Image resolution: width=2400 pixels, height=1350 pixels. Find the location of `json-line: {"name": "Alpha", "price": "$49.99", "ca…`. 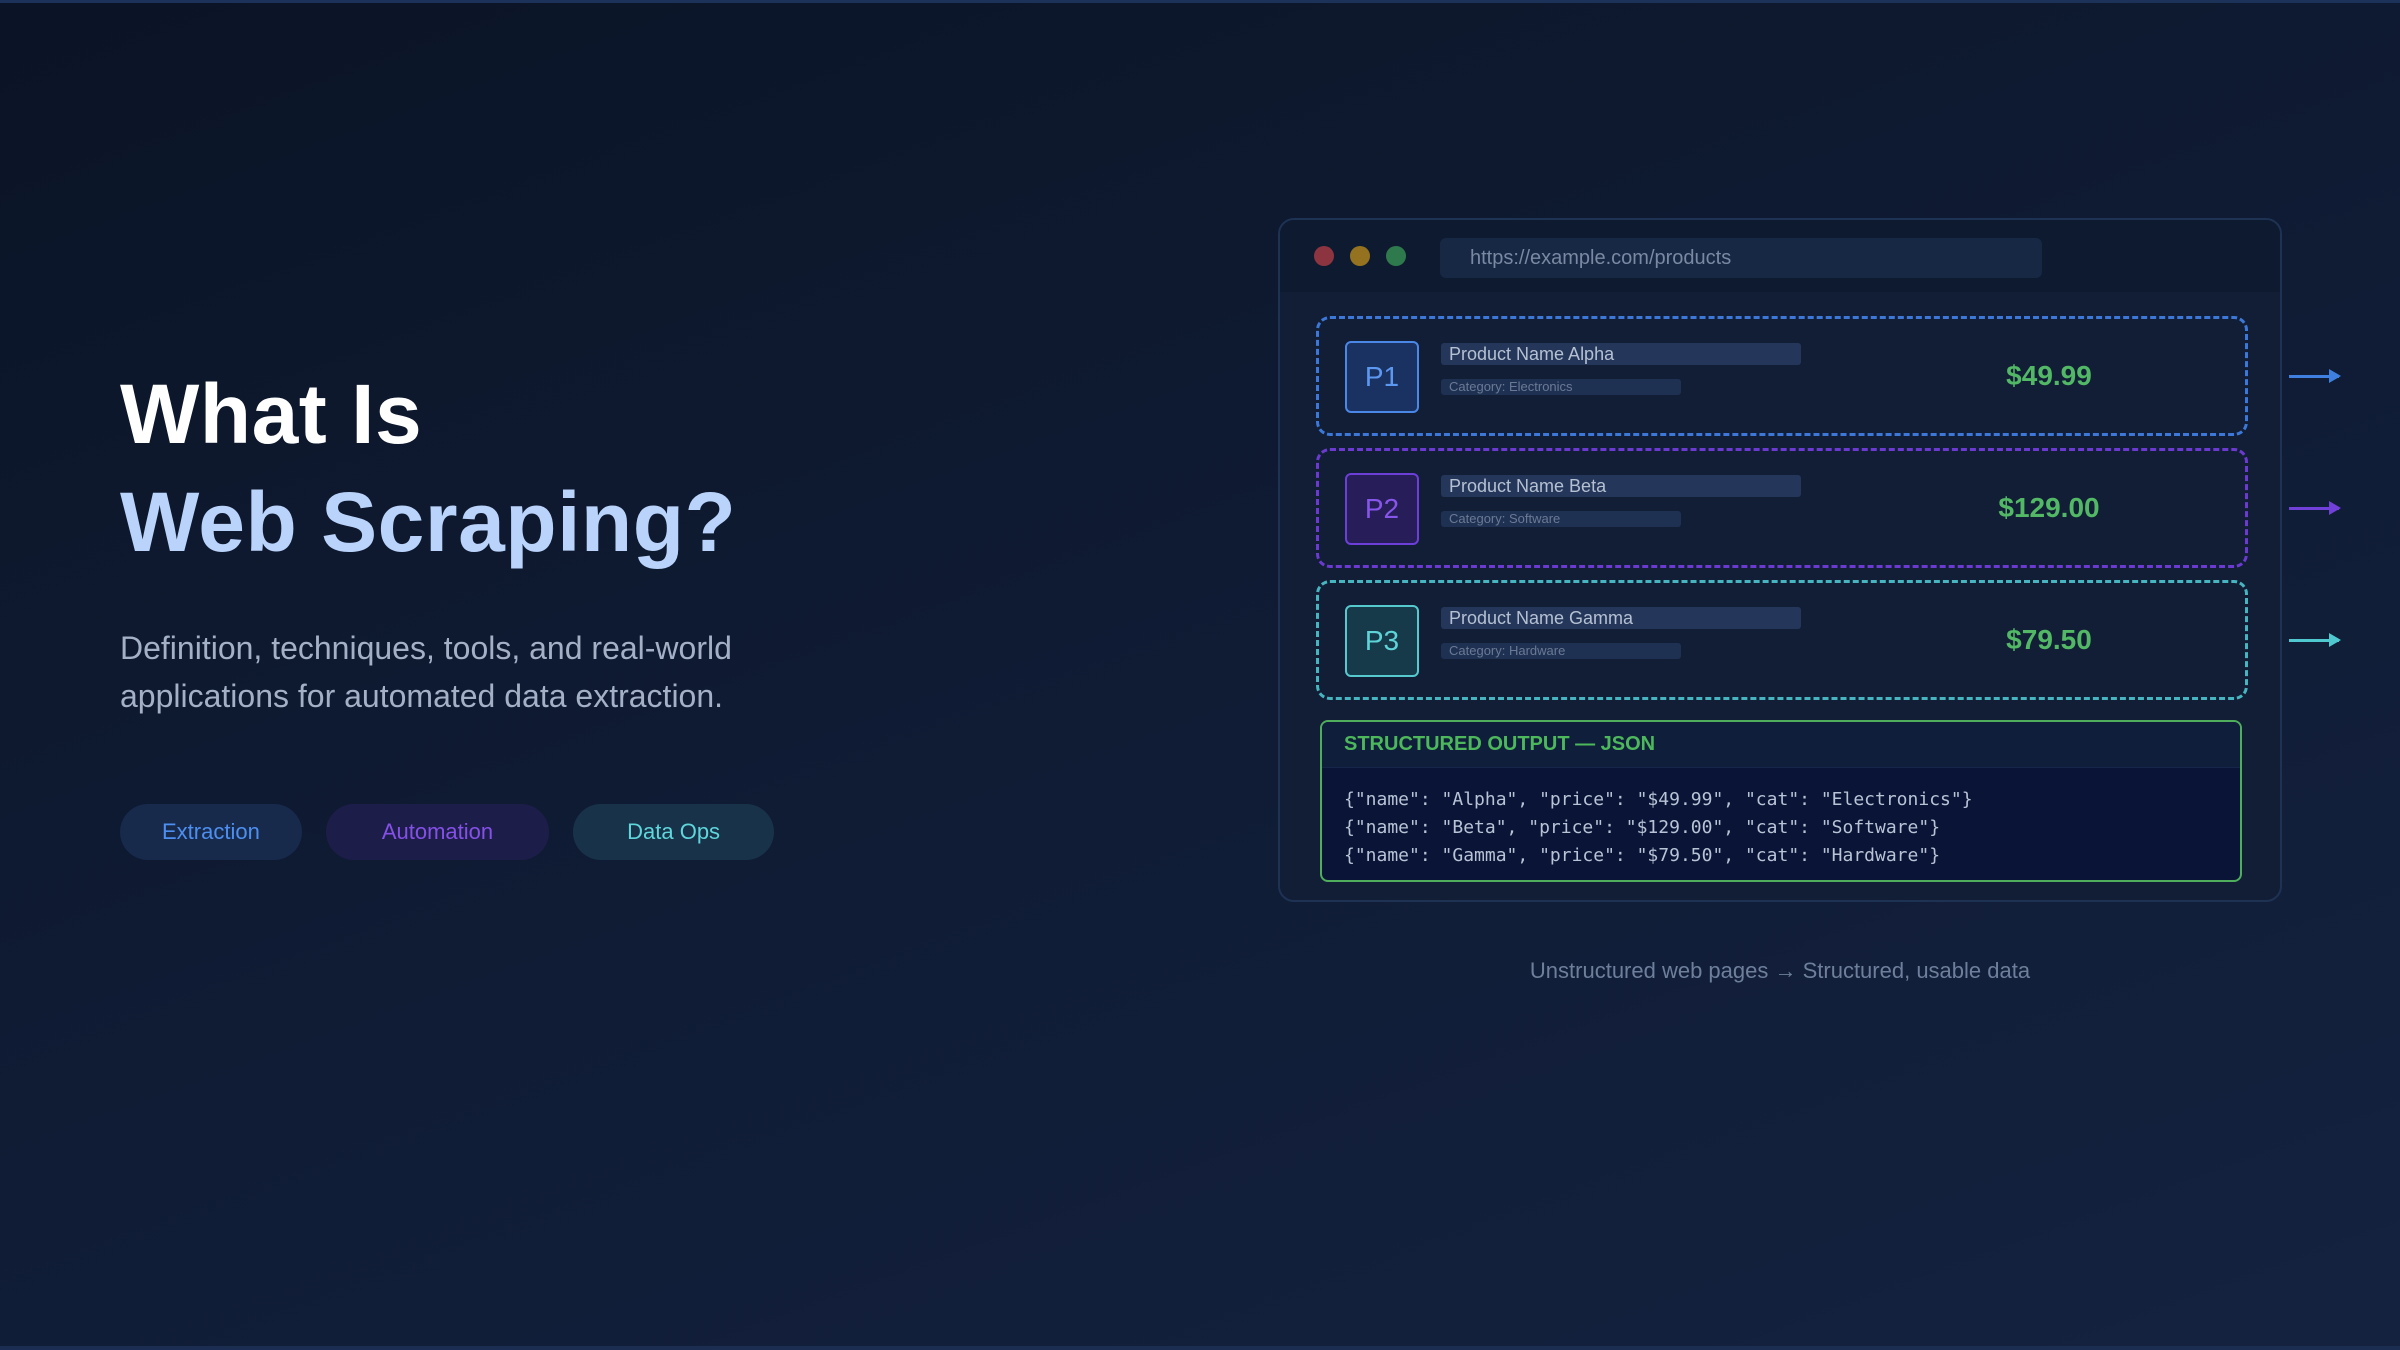

json-line: {"name": "Alpha", "price": "$49.99", "ca… is located at coordinates (1658, 799).